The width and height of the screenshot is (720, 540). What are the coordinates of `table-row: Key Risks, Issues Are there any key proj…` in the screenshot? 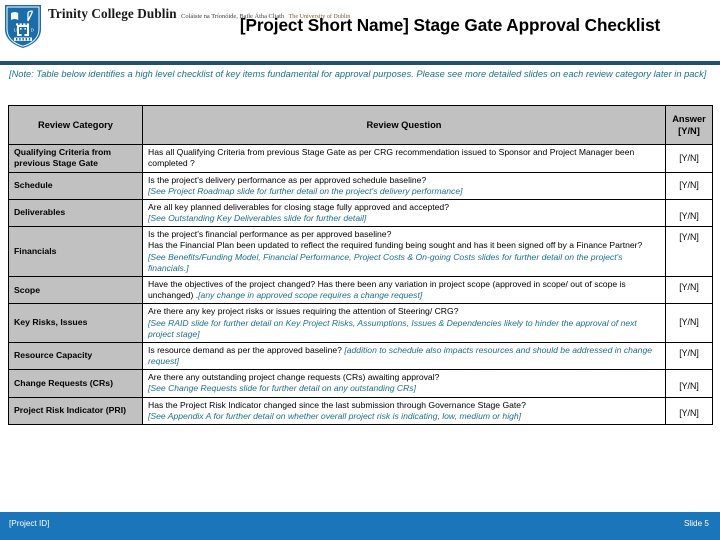 It's located at (360, 323).